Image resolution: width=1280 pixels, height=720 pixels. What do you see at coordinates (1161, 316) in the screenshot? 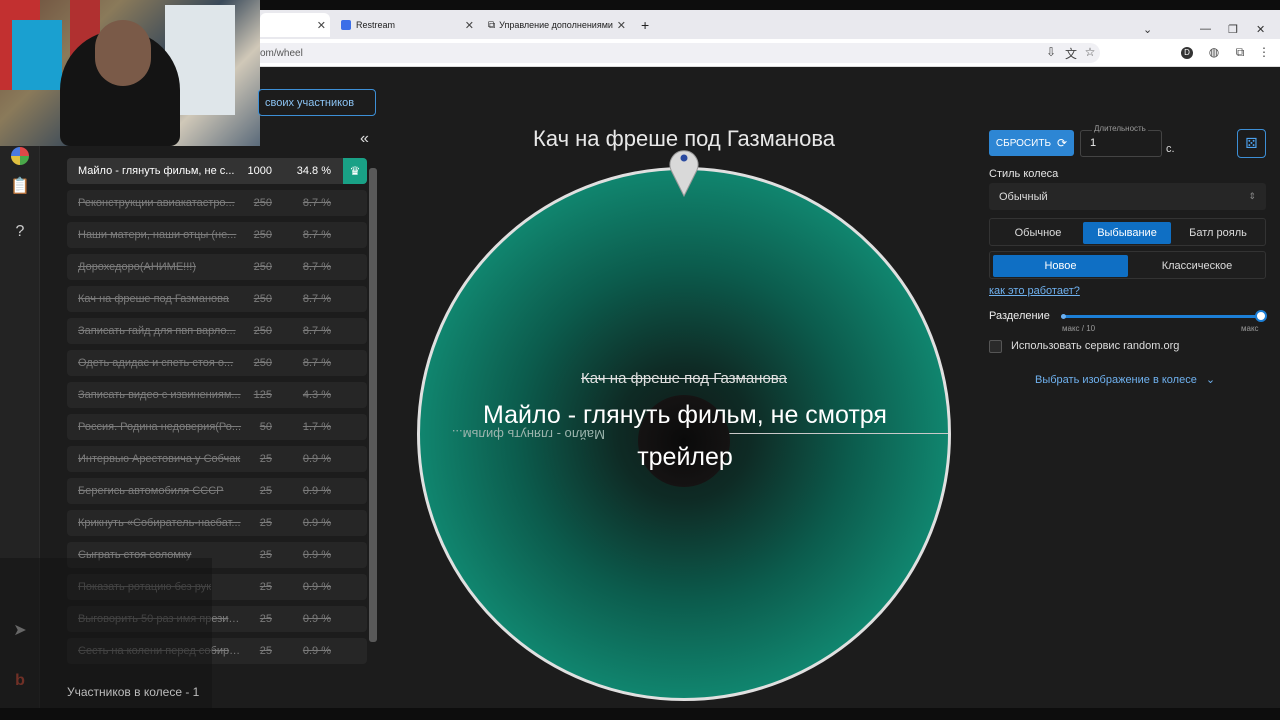
I see `split-slider-track` at bounding box center [1161, 316].